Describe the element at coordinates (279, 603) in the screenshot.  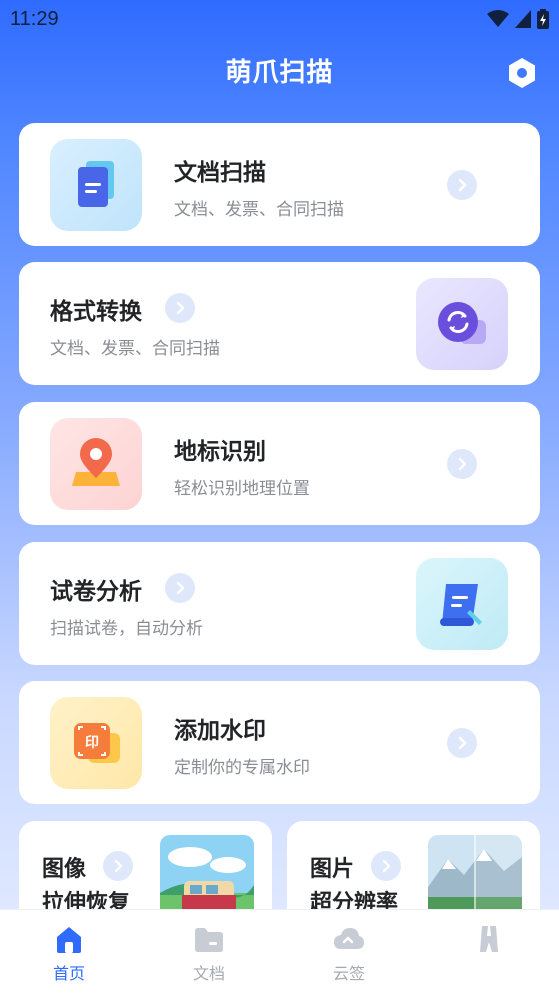
I see `card-exam-analysis: 试卷分析 扫描试卷，自动分析` at that location.